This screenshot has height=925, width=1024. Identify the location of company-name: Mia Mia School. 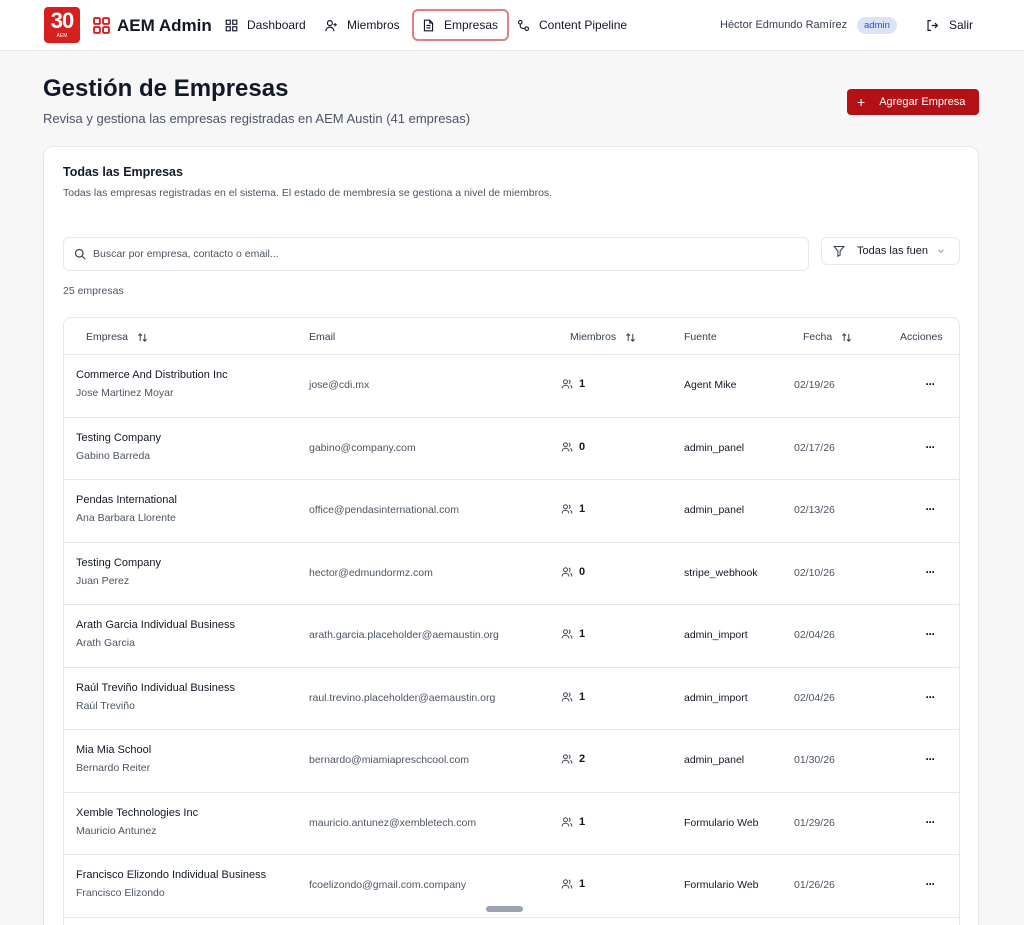
(114, 750).